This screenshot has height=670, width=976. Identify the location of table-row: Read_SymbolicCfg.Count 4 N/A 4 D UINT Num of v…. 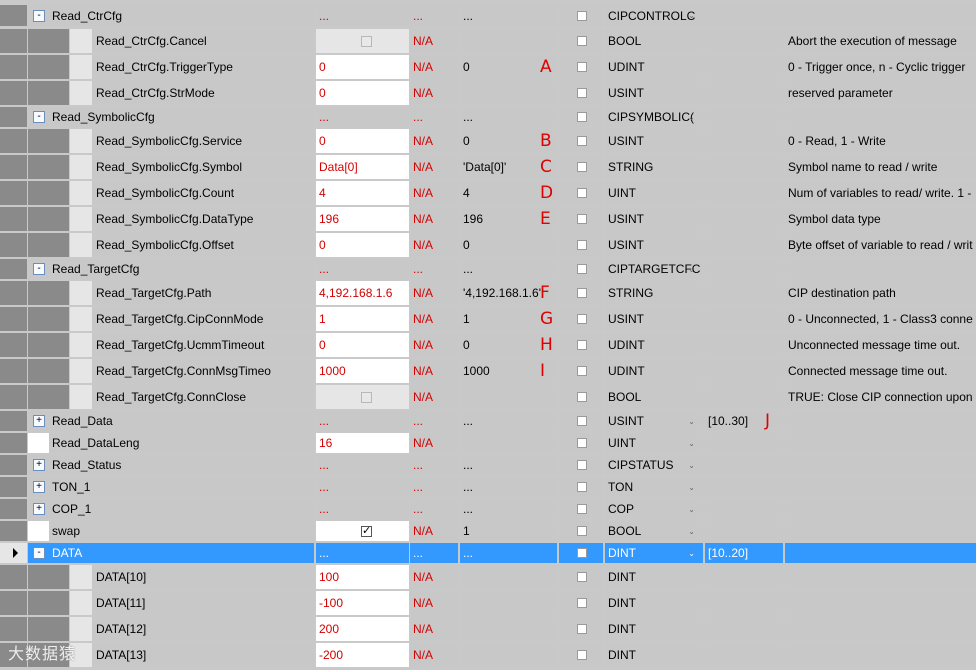
(488, 193).